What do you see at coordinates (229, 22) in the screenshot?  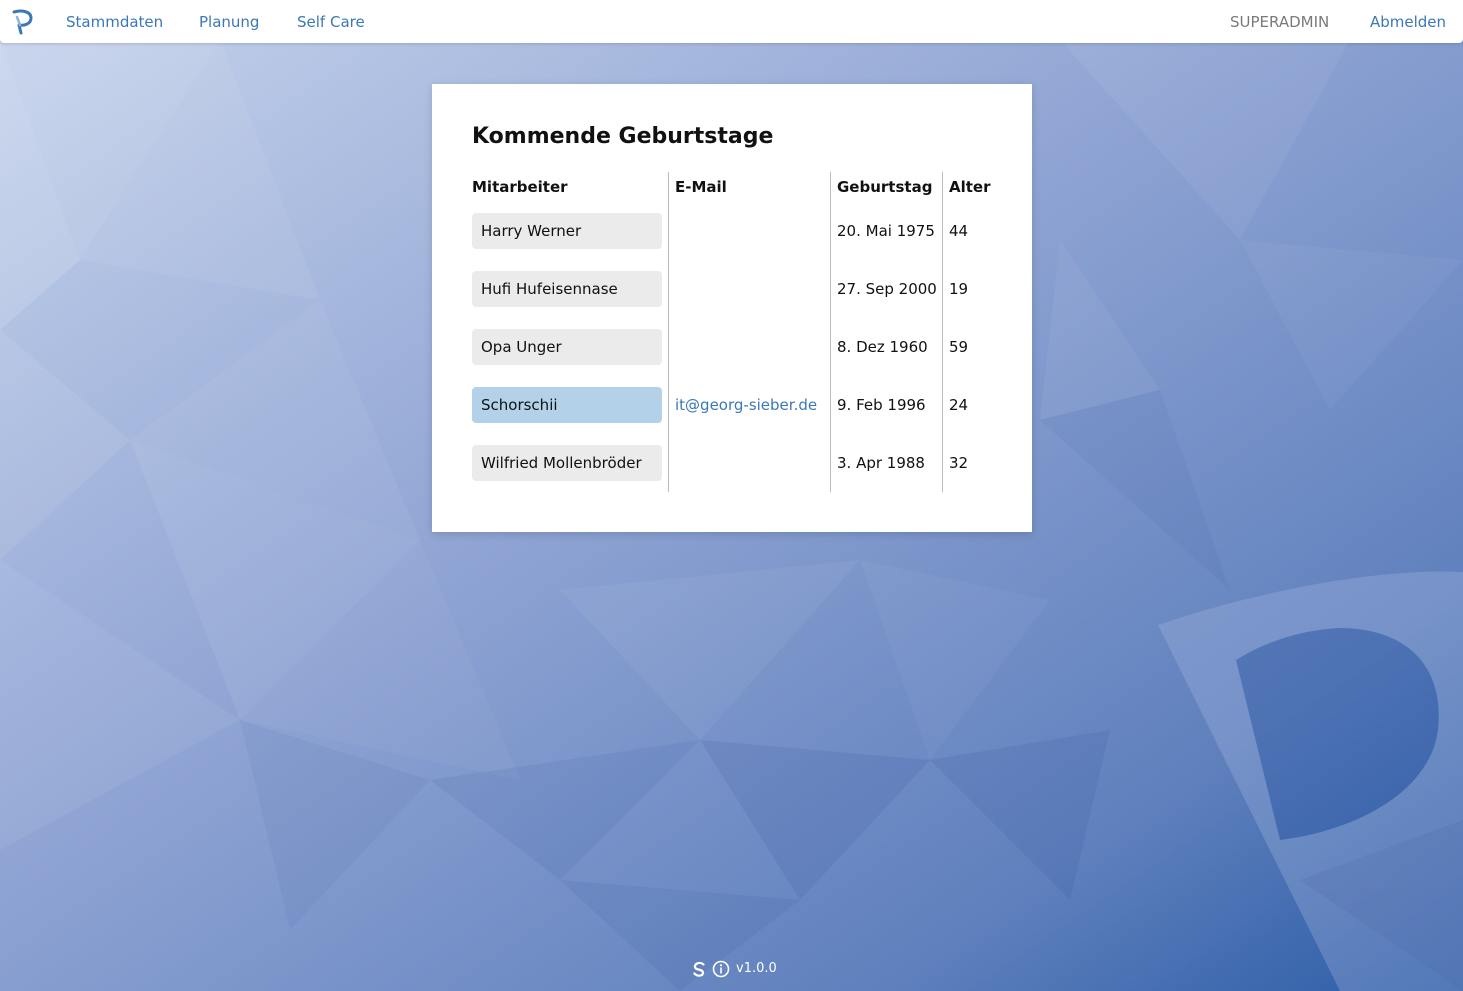 I see `nav-link-planung: Planung` at bounding box center [229, 22].